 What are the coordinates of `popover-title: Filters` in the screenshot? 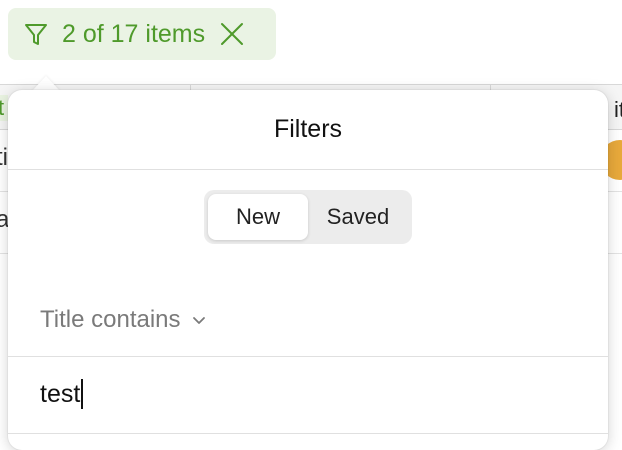 It's located at (308, 129).